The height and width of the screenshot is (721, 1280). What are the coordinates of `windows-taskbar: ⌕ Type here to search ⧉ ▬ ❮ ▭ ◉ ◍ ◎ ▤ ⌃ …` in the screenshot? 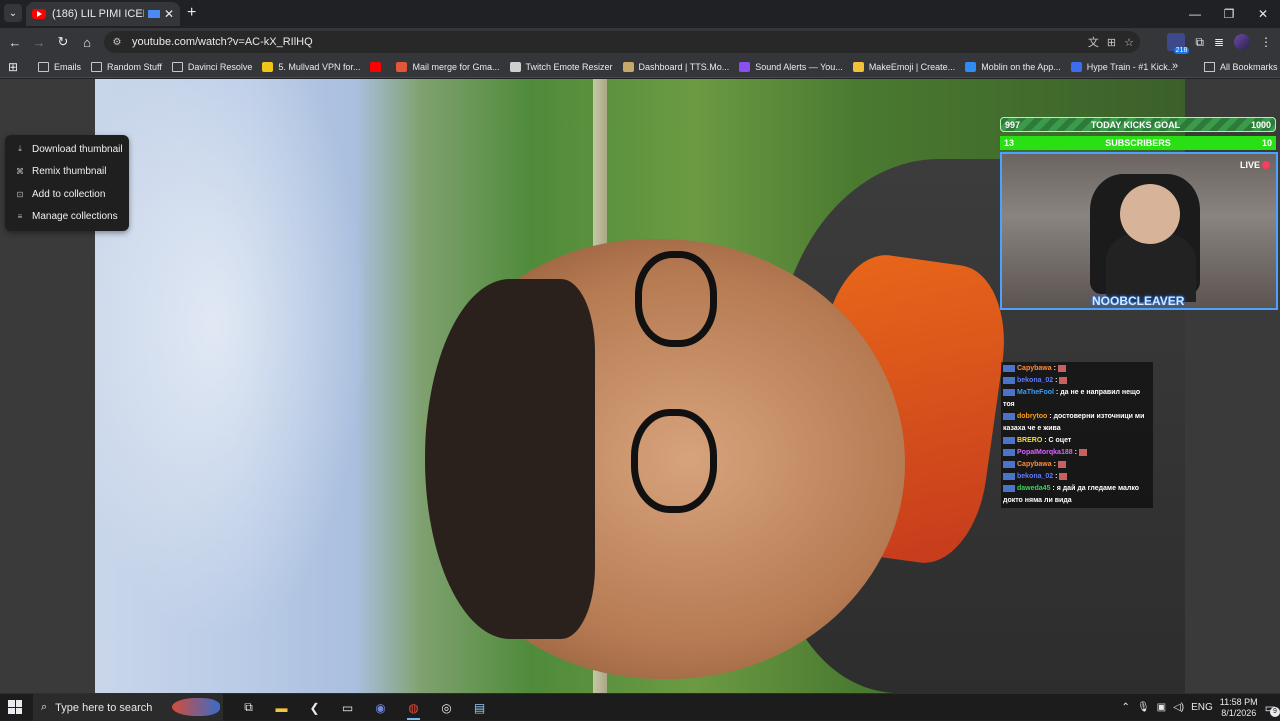 It's located at (640, 707).